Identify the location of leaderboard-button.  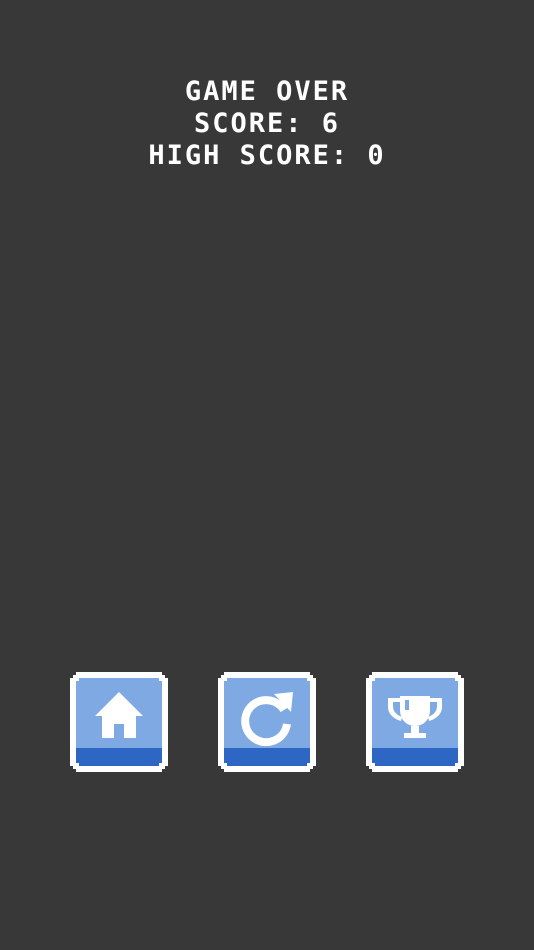
(415, 722).